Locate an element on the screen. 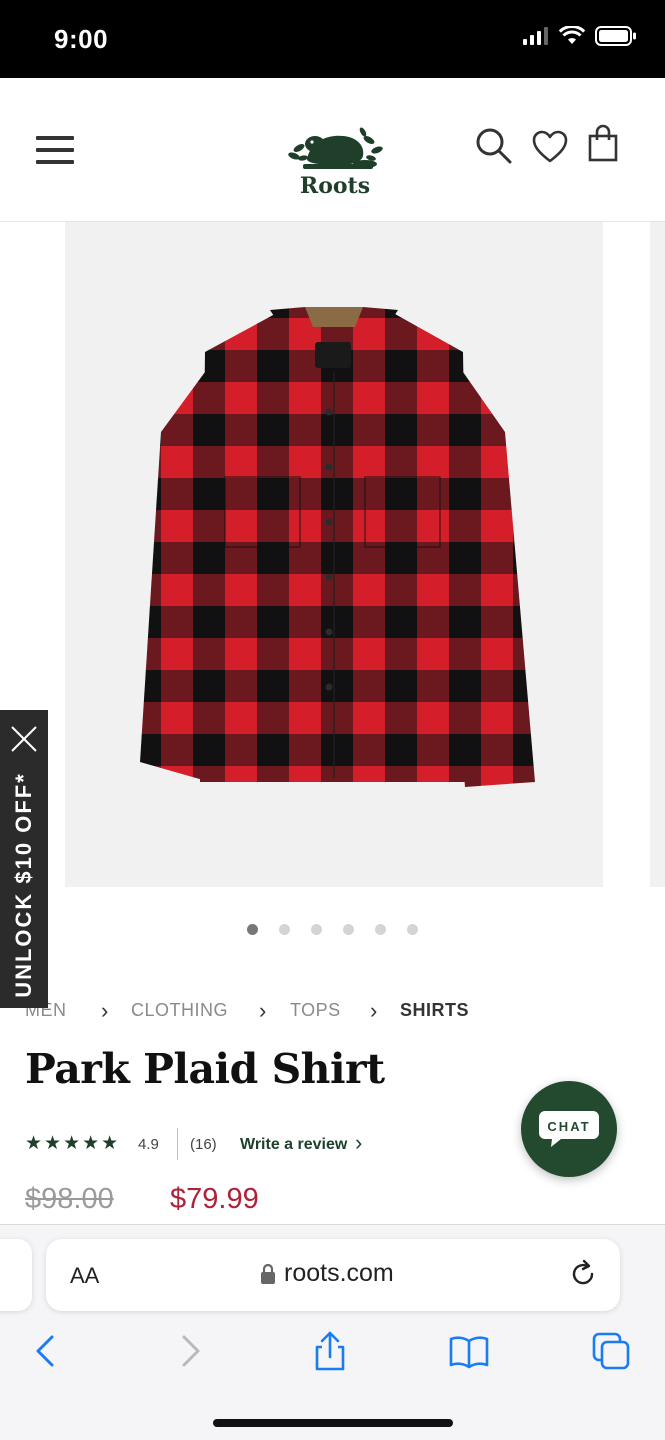  close-icon is located at coordinates (24, 739).